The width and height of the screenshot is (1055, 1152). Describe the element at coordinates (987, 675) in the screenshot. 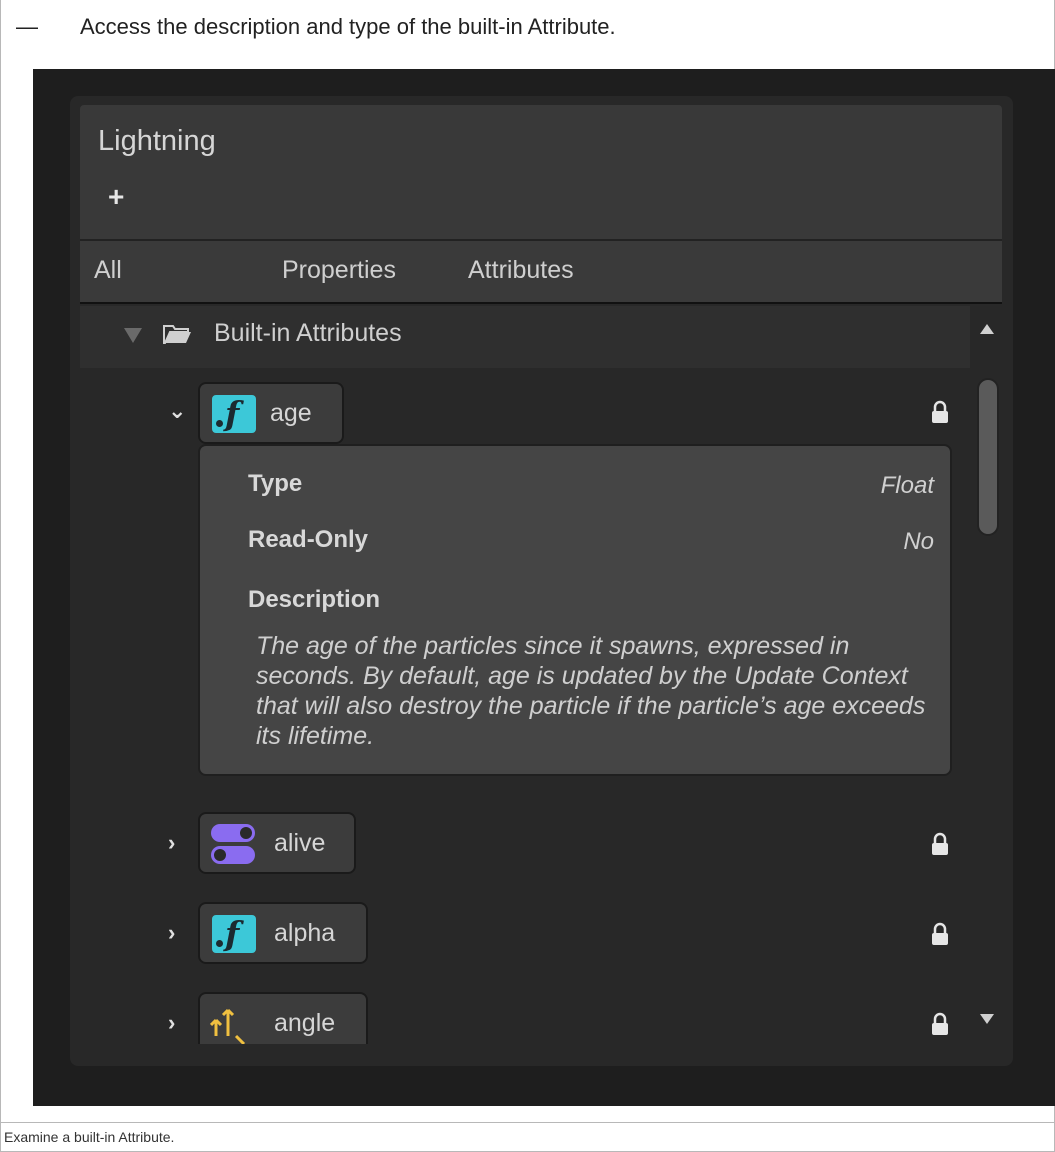

I see `vertical-scrollbar` at that location.